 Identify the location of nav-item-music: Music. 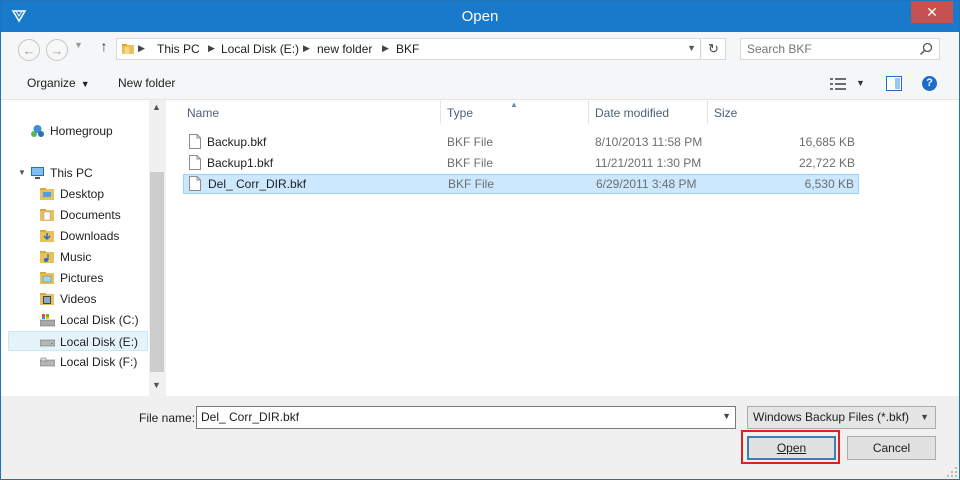
(92, 257).